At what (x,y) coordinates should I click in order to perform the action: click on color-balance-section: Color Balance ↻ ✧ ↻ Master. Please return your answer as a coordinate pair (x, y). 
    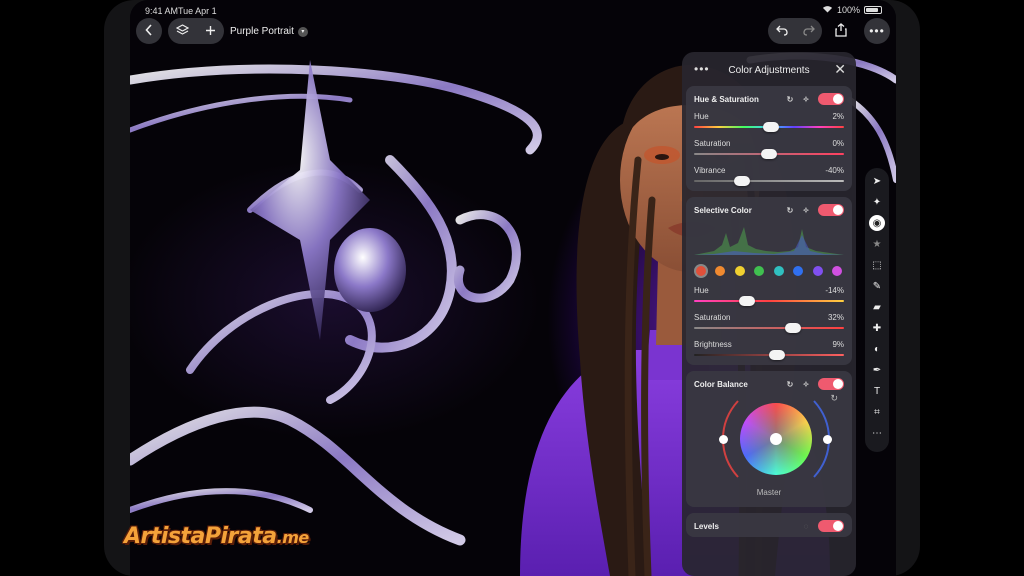
    Looking at the image, I should click on (769, 439).